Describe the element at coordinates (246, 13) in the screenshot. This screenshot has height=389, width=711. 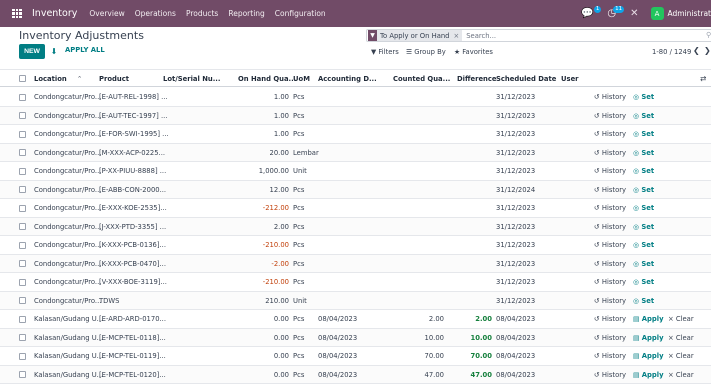
I see `nav-reporting: Reporting` at that location.